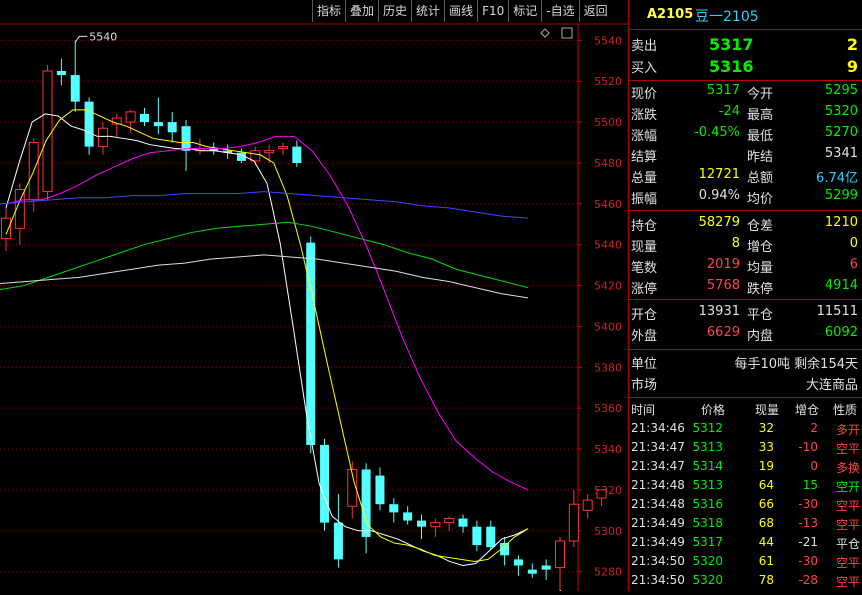  Describe the element at coordinates (595, 11) in the screenshot. I see `toolbar-button-8: 返回` at that location.